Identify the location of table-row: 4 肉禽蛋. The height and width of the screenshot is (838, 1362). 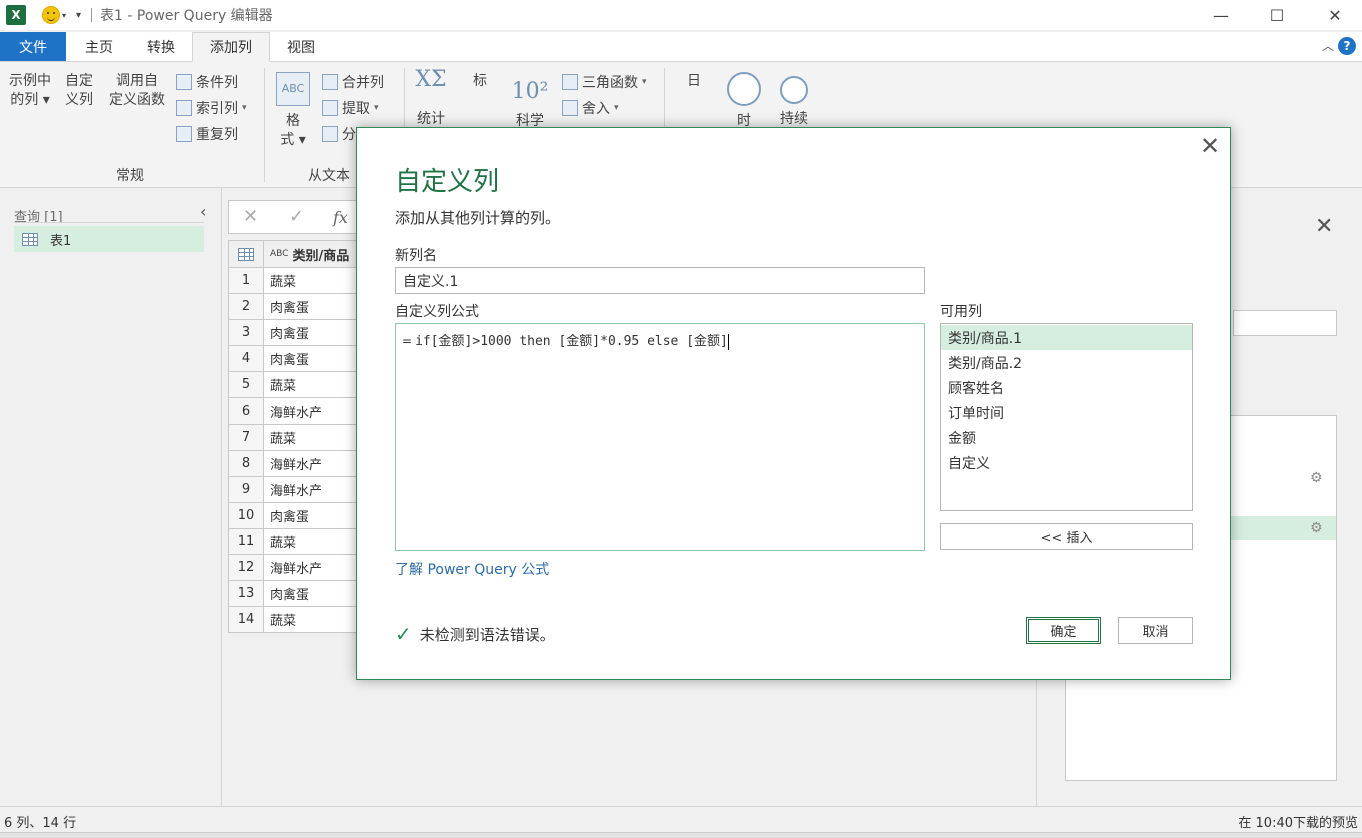
(298, 359).